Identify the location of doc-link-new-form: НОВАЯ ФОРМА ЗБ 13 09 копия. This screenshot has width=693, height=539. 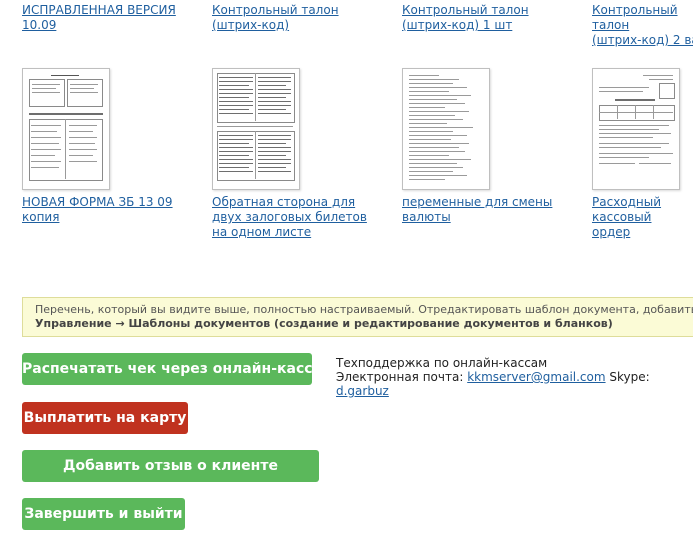
(97, 210).